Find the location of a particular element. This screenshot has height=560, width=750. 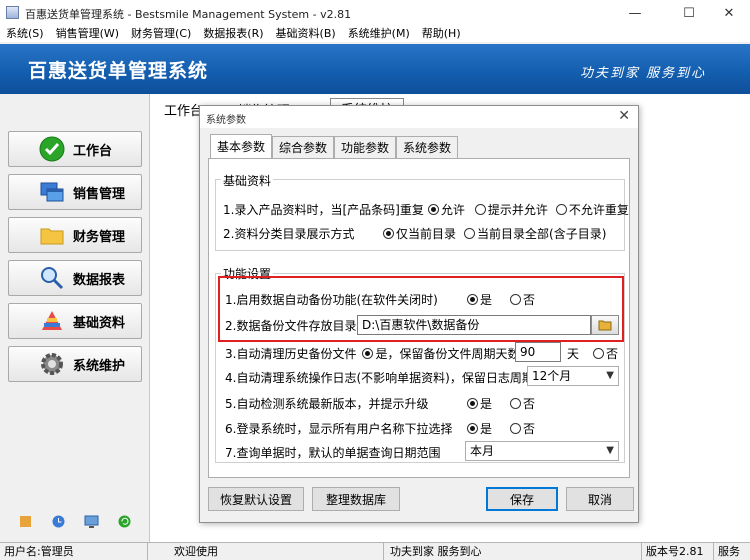

radio-label: 仅当前目录 is located at coordinates (426, 234).